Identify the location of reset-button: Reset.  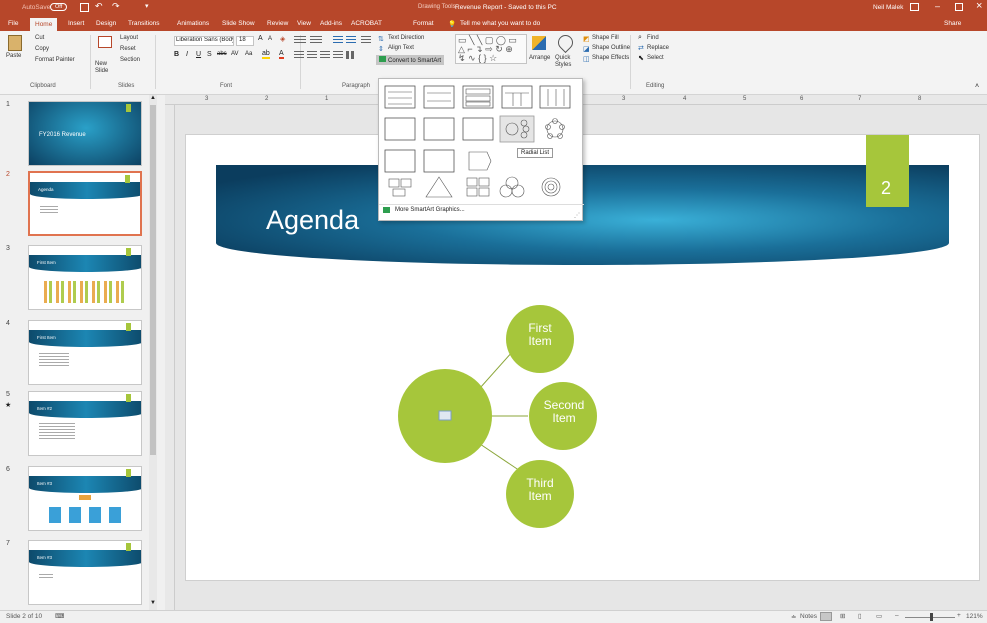
(128, 49).